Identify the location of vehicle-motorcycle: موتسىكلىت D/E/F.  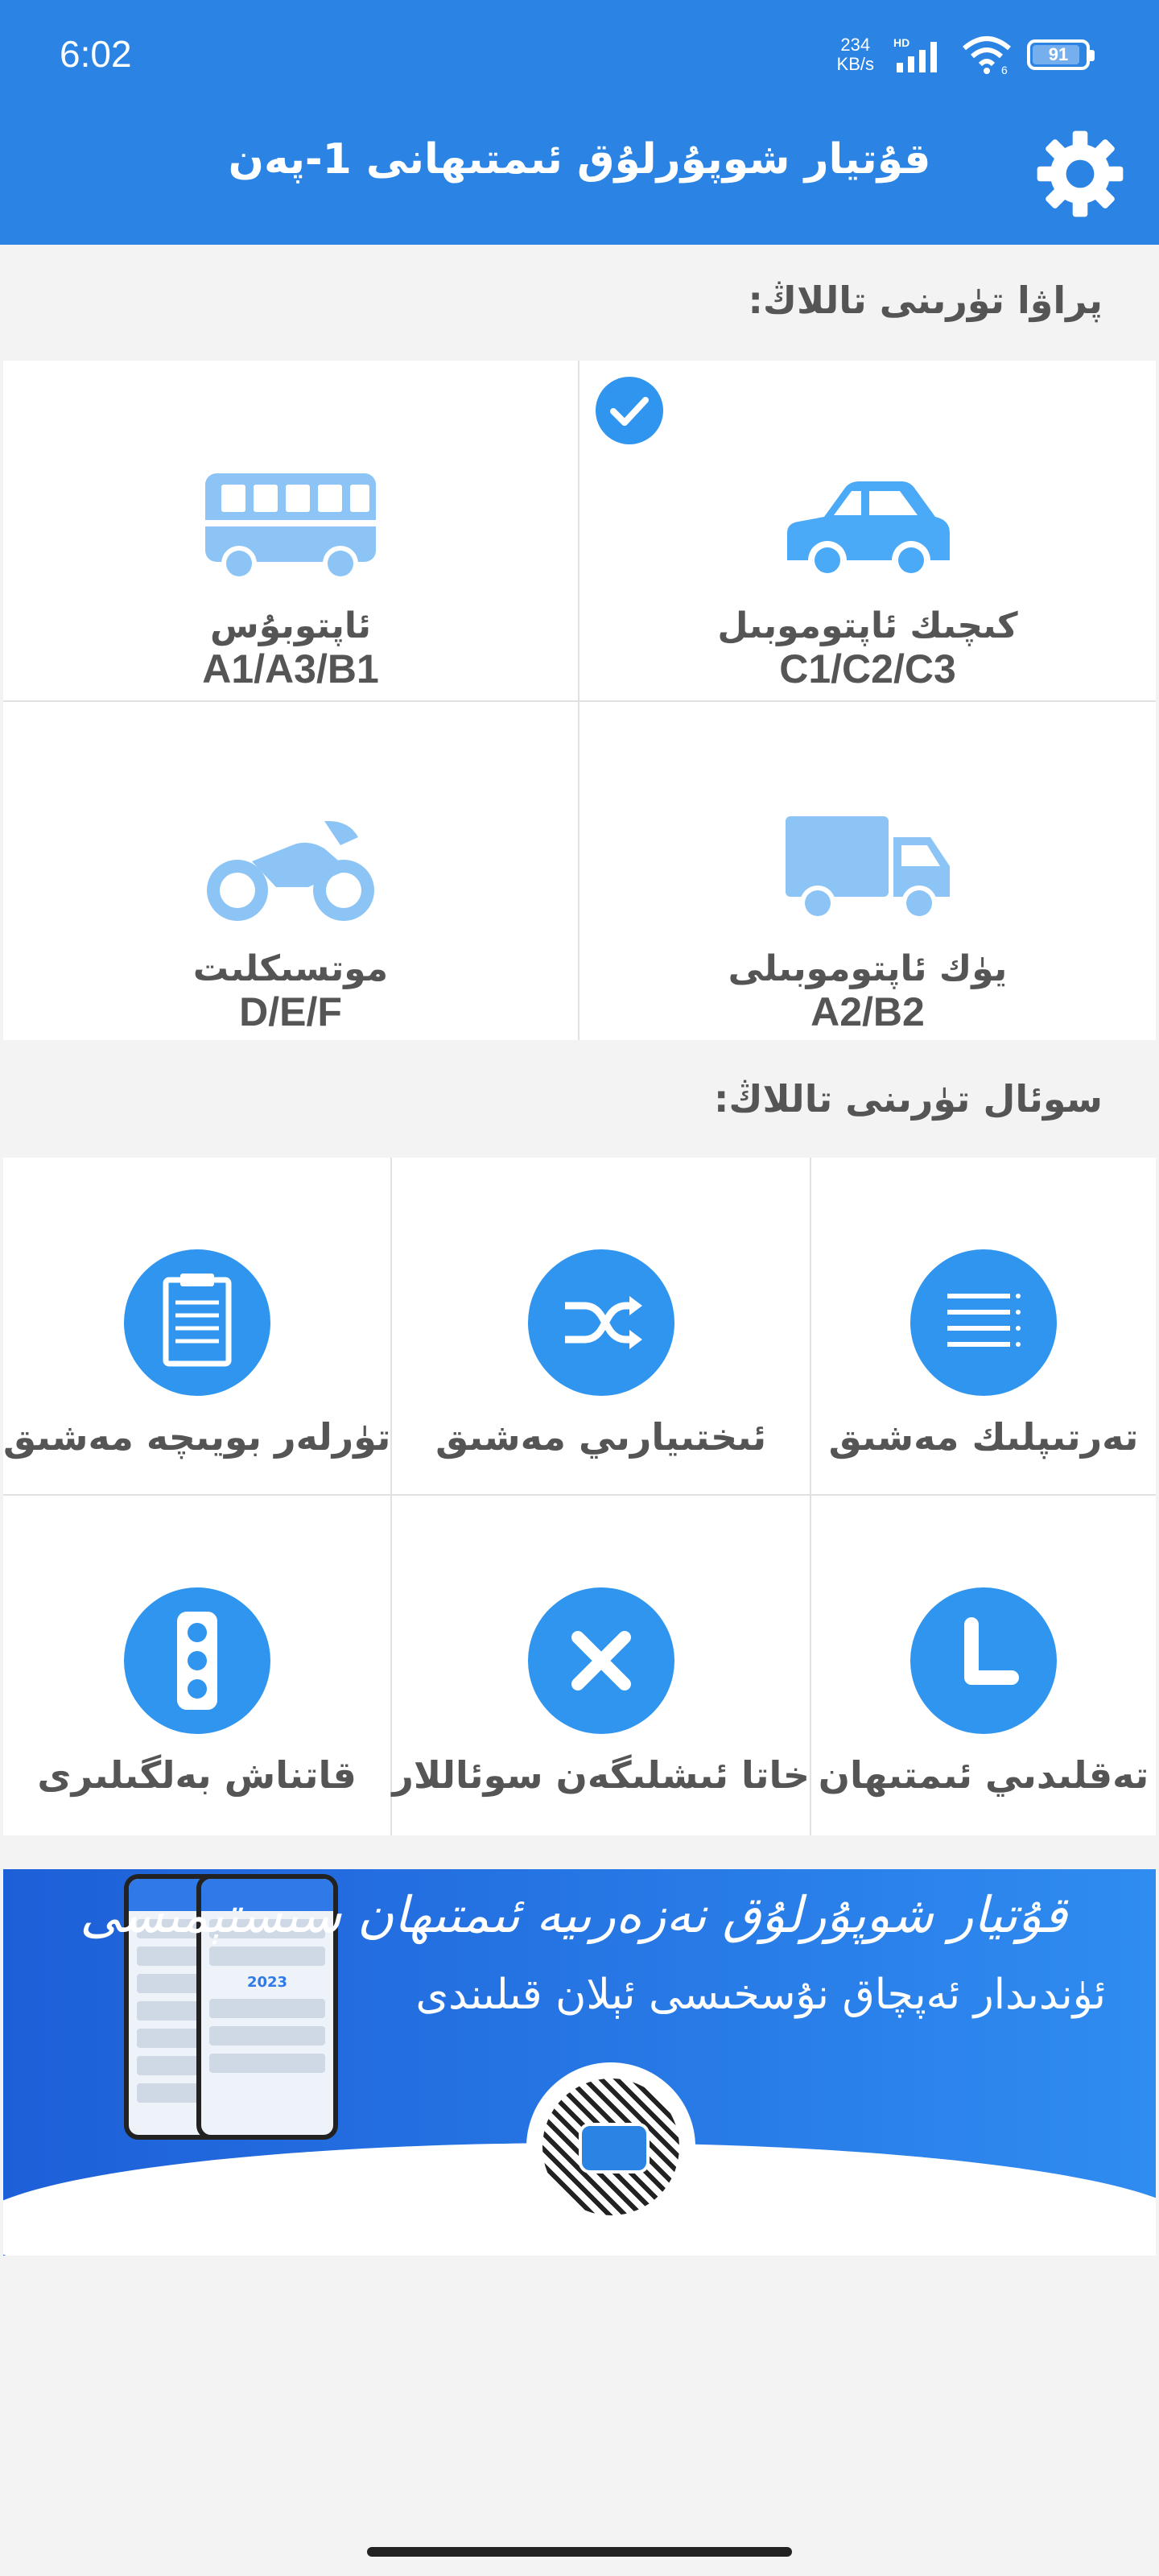
(291, 871).